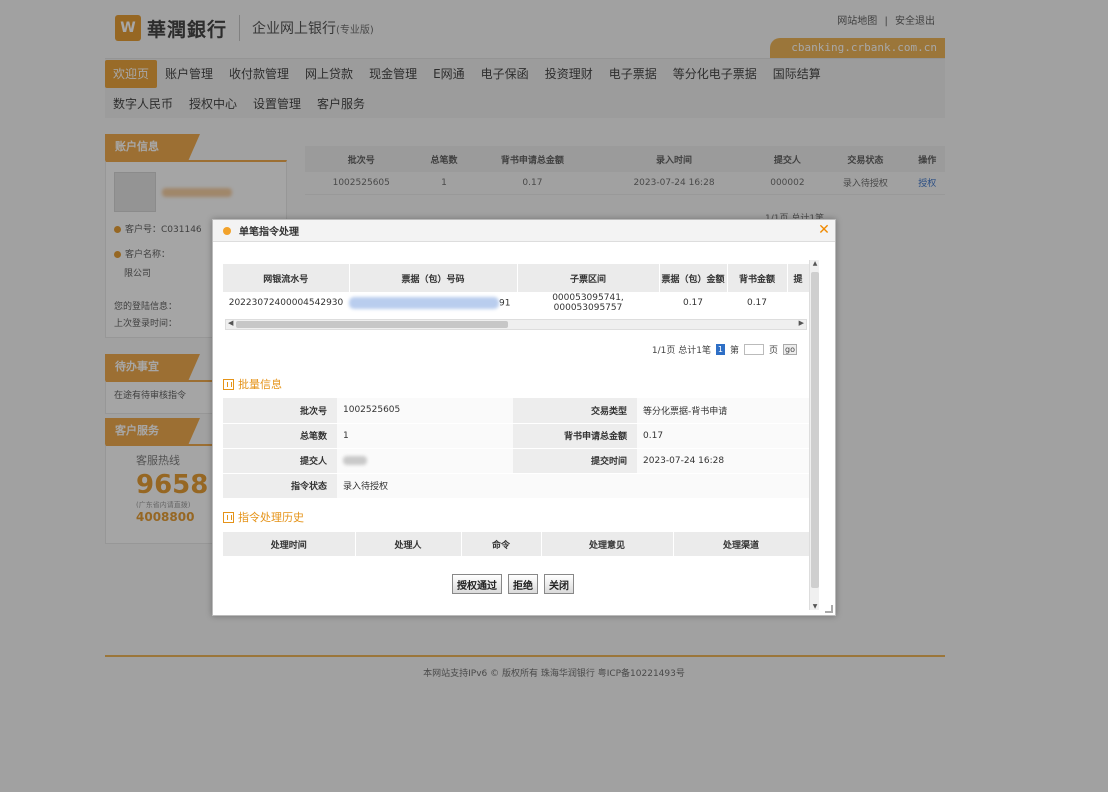 The height and width of the screenshot is (792, 1108). I want to click on scroll-down-icon: ▼, so click(815, 606).